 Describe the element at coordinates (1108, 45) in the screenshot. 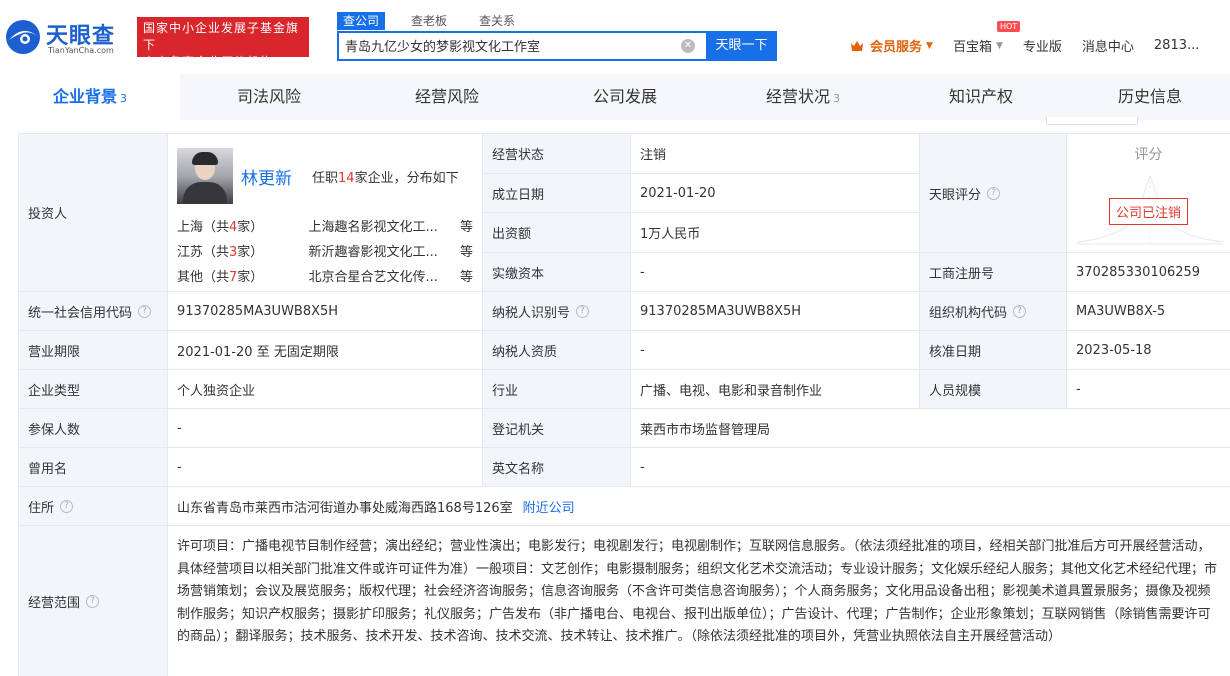

I see `message-center-link: 消息中心` at that location.